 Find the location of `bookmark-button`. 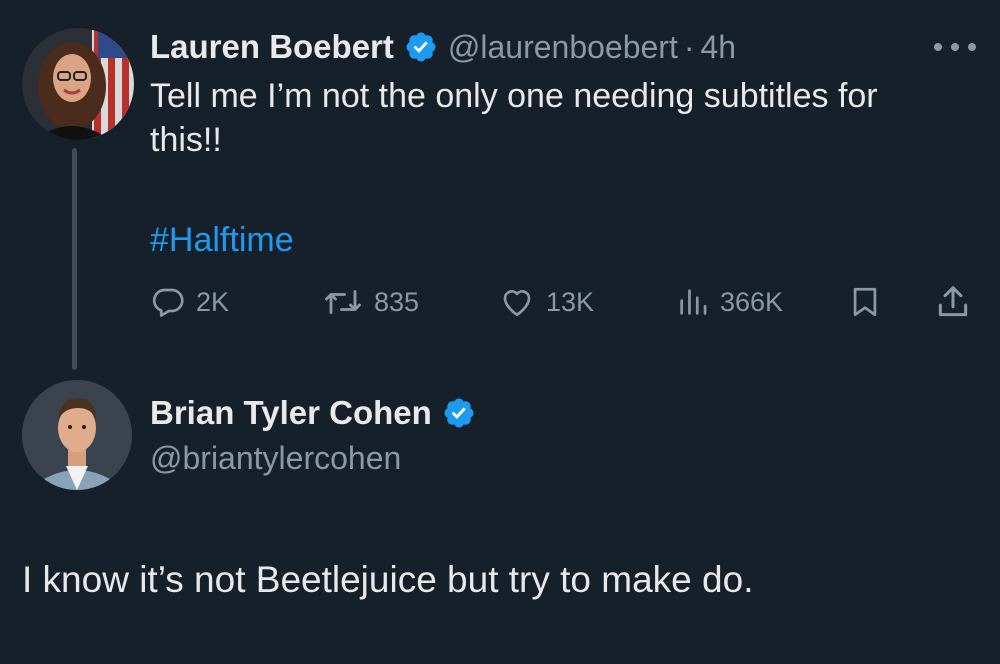

bookmark-button is located at coordinates (865, 302).